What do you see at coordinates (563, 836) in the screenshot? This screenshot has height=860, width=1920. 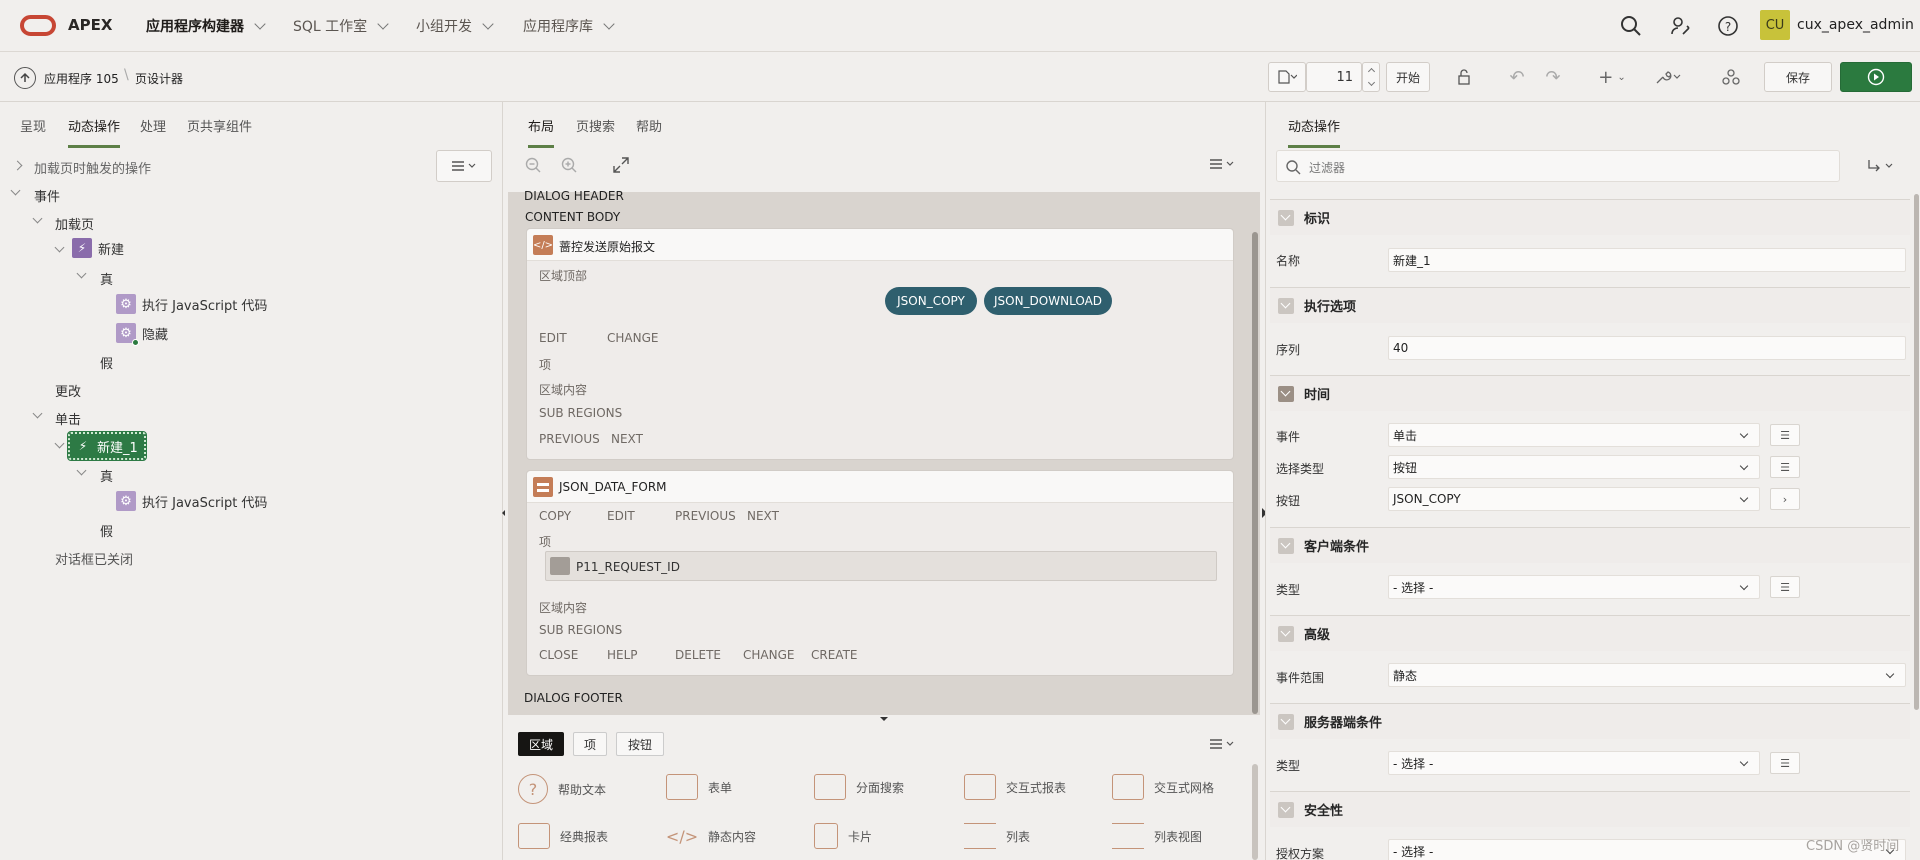 I see `gallery-classic-report: 经典报表` at bounding box center [563, 836].